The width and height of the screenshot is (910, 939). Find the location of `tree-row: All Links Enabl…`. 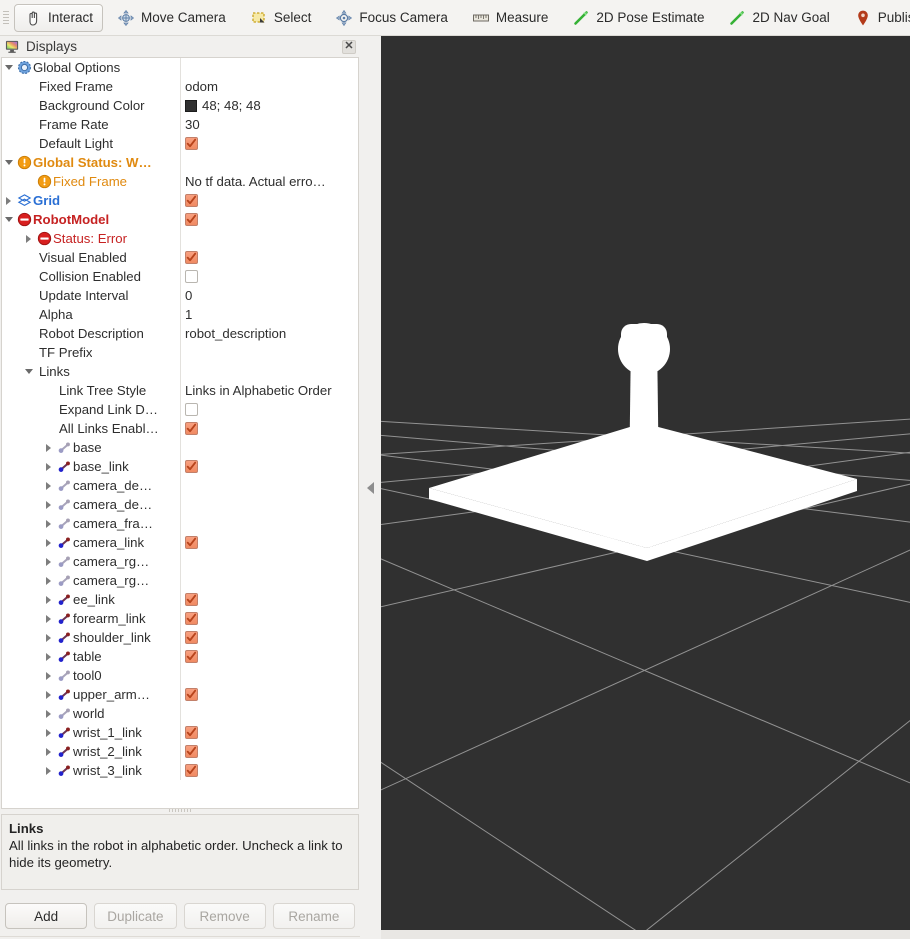

tree-row: All Links Enabl… is located at coordinates (180, 428).